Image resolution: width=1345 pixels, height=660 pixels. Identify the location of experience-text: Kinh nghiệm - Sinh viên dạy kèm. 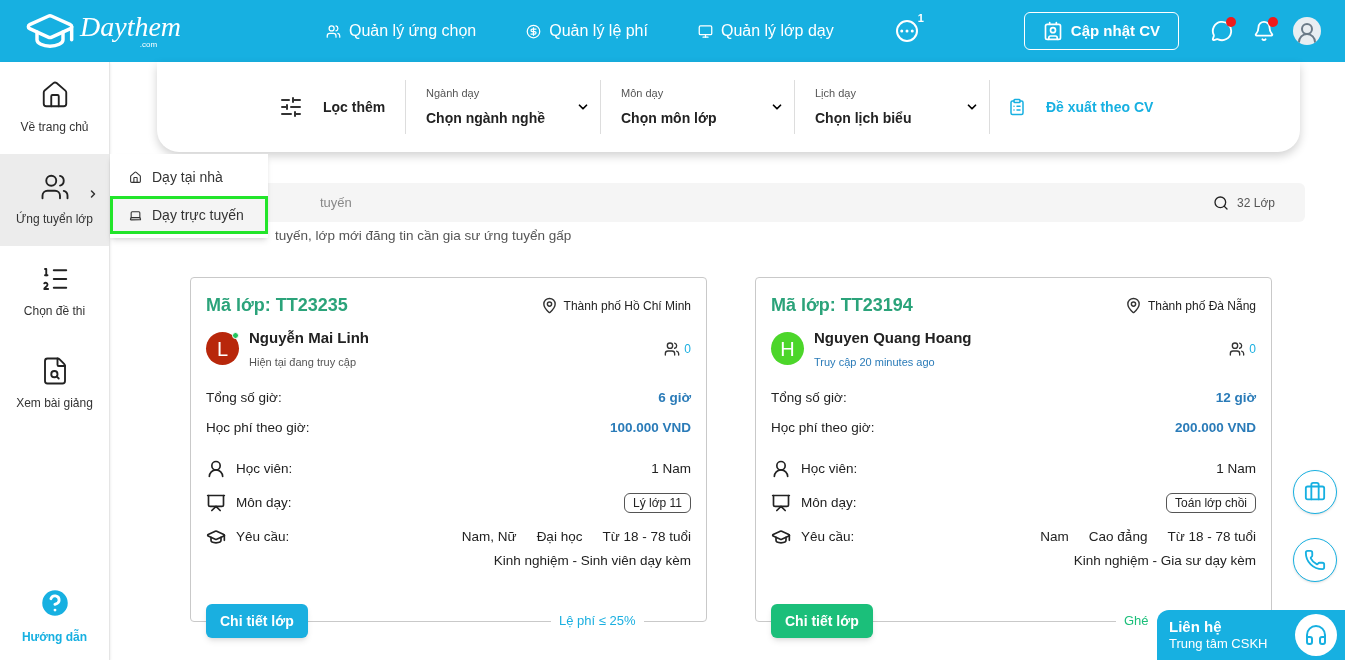
(592, 561).